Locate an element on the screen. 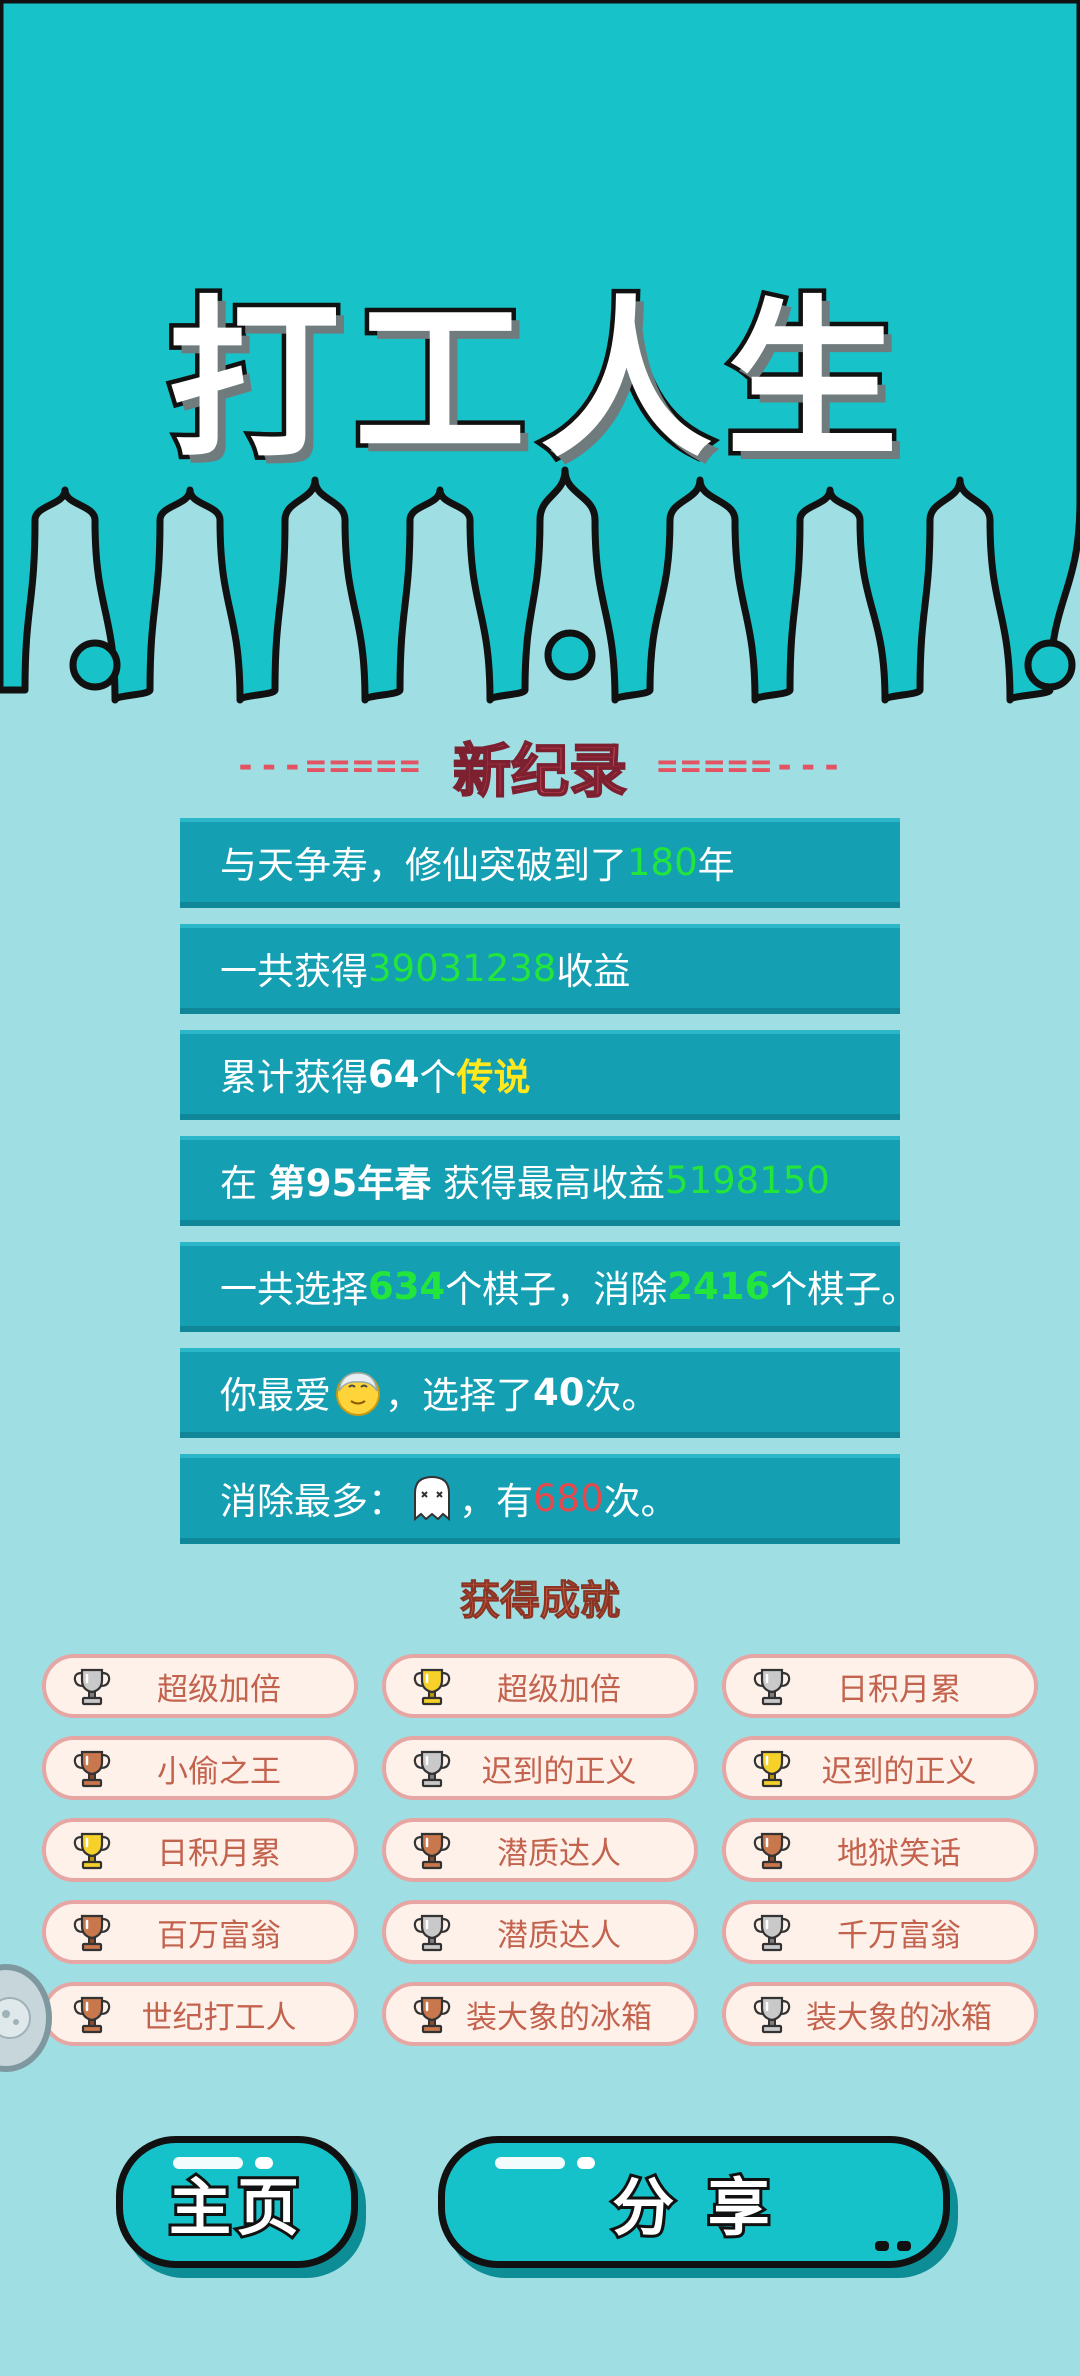 The height and width of the screenshot is (2376, 1080). record-deco-left: ---===== is located at coordinates (329, 766).